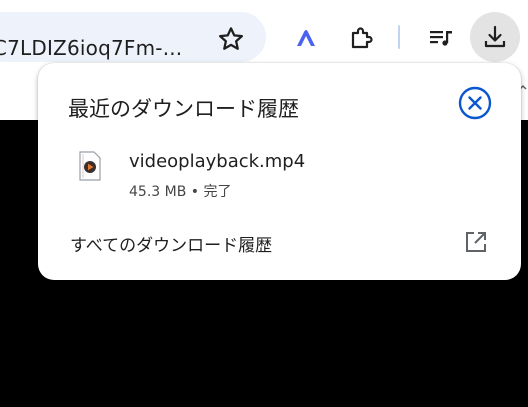  What do you see at coordinates (171, 246) in the screenshot?
I see `all-downloads-label: すべてのダウンロード履歴` at bounding box center [171, 246].